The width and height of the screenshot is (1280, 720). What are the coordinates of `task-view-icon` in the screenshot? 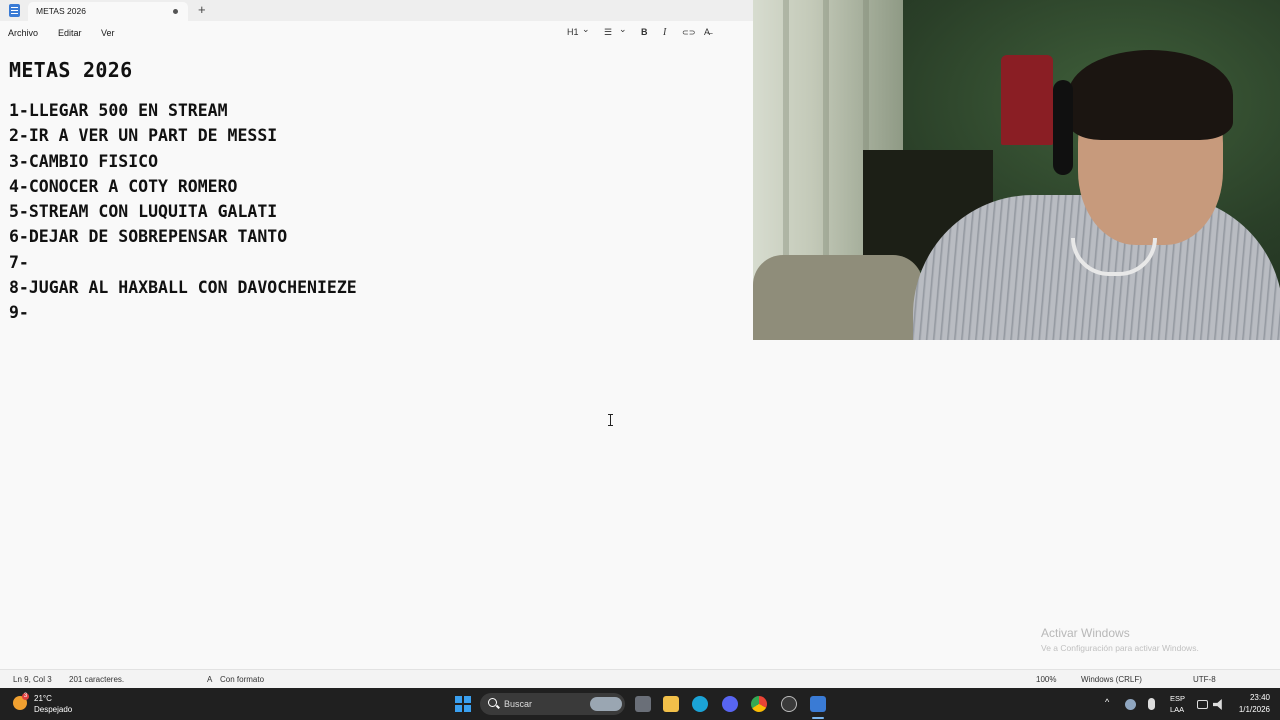 It's located at (643, 704).